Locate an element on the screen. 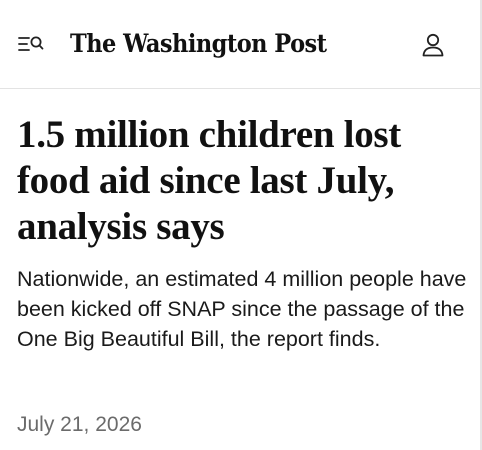  search-menu-icon is located at coordinates (31, 43).